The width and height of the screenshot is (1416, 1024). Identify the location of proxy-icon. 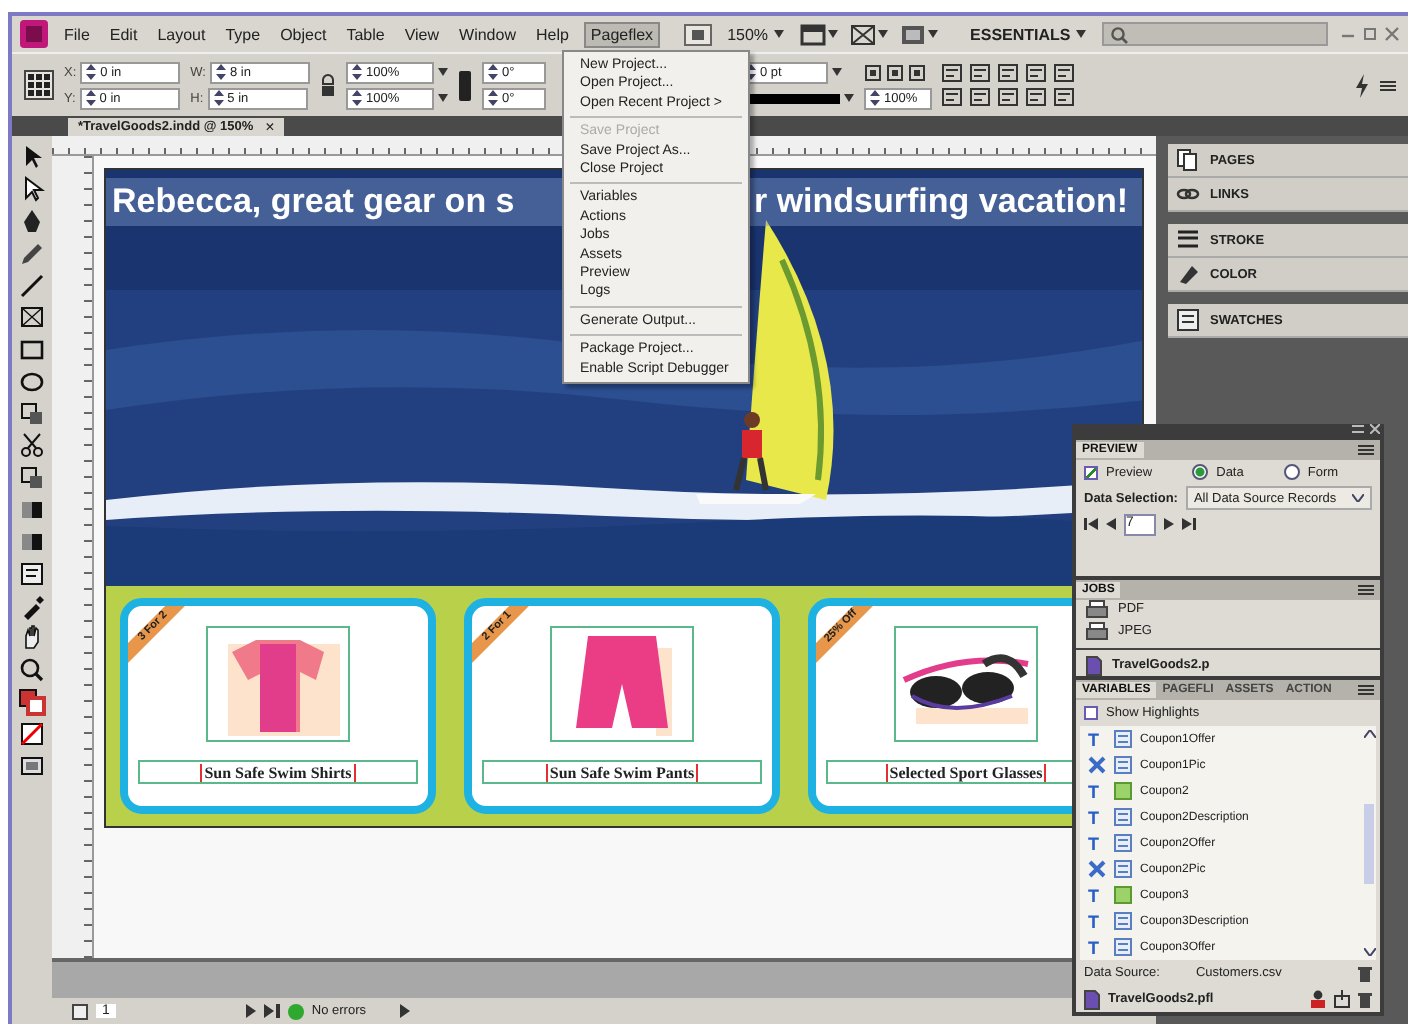
(464, 85).